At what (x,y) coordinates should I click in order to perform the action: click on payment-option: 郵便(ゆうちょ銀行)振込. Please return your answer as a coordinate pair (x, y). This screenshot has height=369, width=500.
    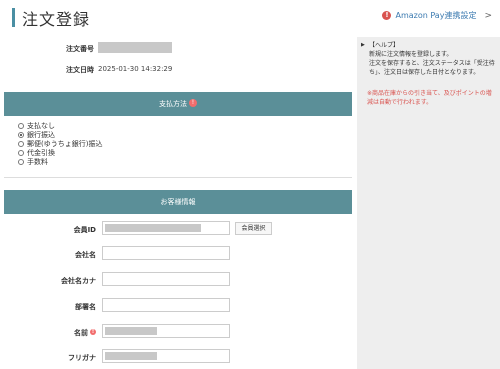
    Looking at the image, I should click on (185, 143).